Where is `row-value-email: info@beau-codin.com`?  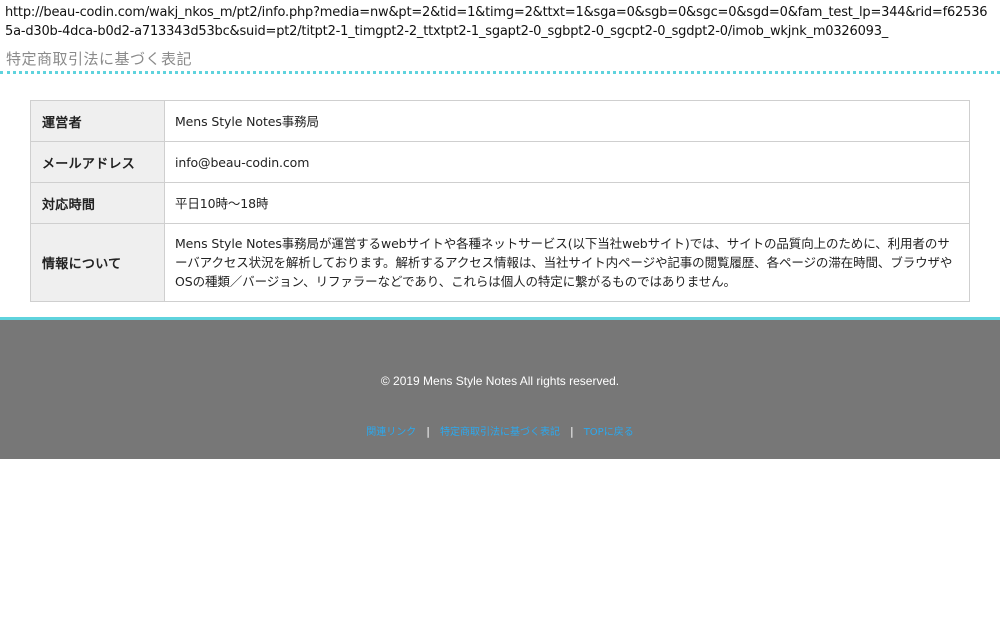 row-value-email: info@beau-codin.com is located at coordinates (567, 162).